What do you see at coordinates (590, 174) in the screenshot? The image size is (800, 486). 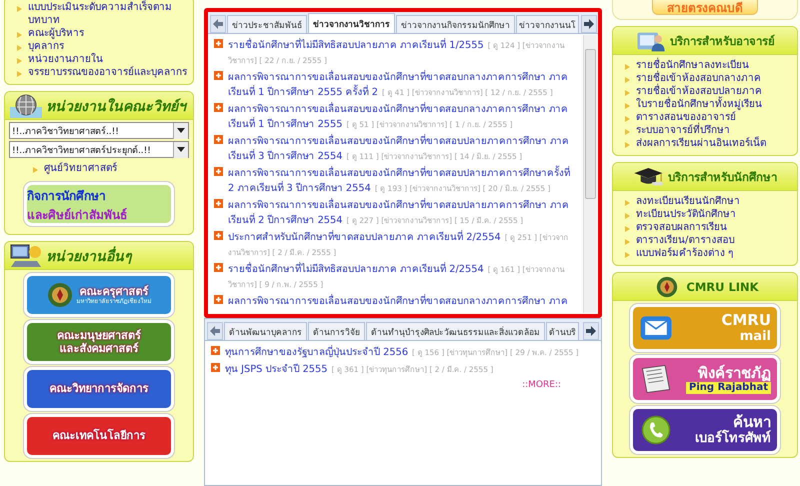 I see `scrollbar` at bounding box center [590, 174].